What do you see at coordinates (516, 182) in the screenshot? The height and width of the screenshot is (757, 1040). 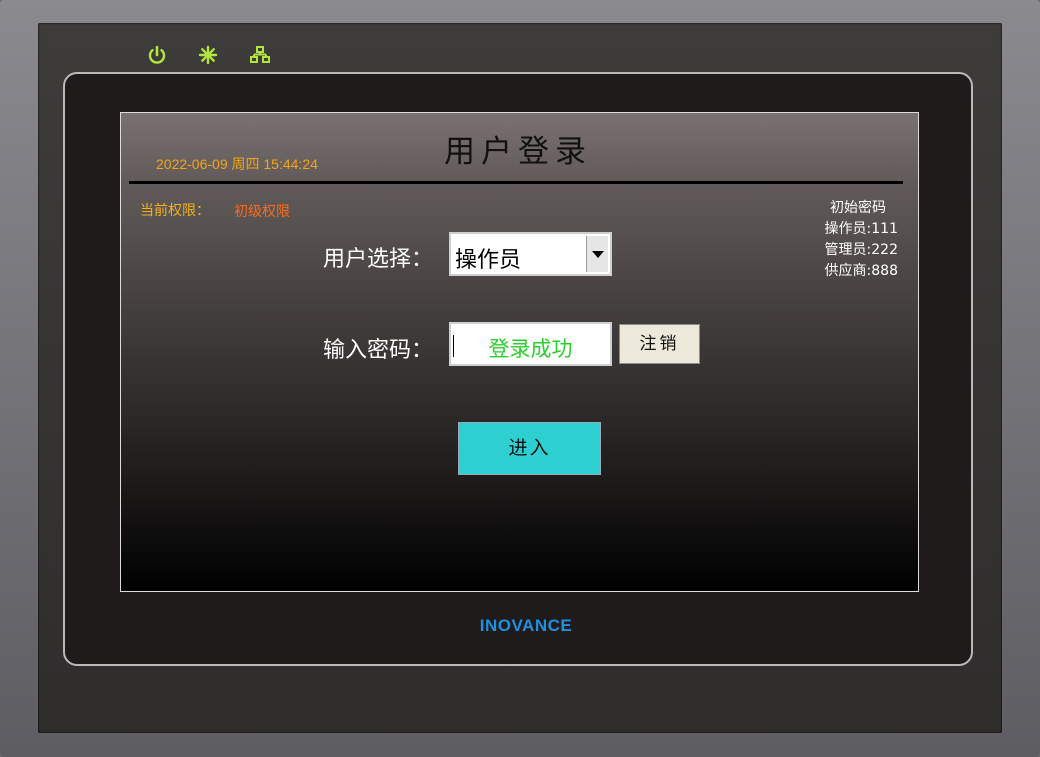 I see `title-divider` at bounding box center [516, 182].